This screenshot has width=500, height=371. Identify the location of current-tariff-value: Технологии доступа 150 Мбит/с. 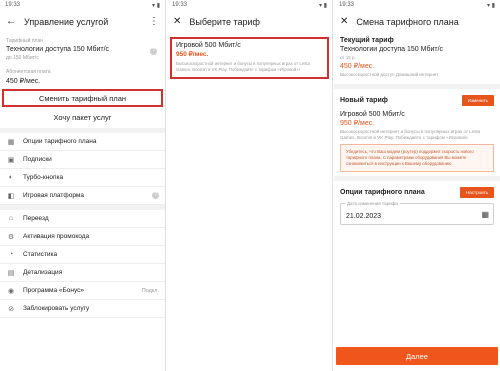
(392, 49).